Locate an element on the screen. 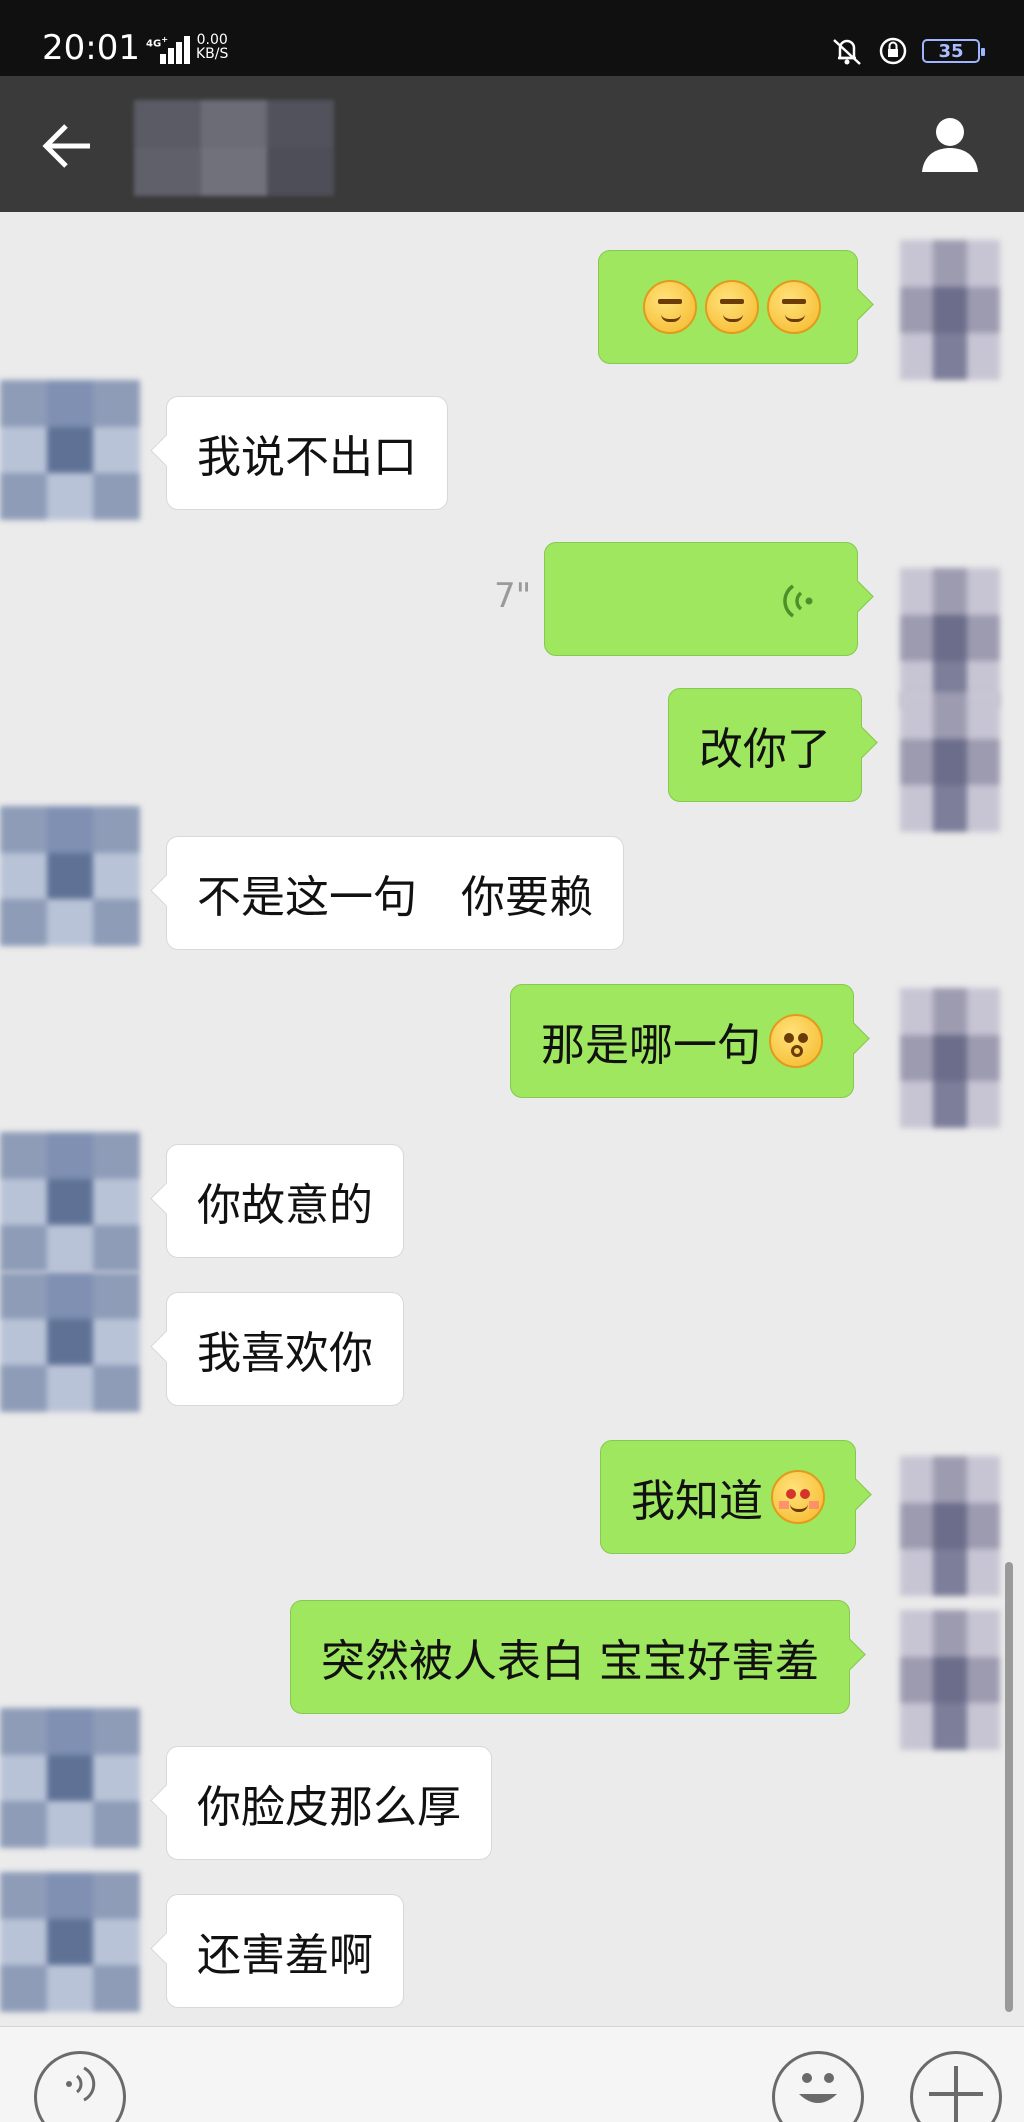 The height and width of the screenshot is (2122, 1024). message-bubble-incoming: 我喜欢你 is located at coordinates (285, 1349).